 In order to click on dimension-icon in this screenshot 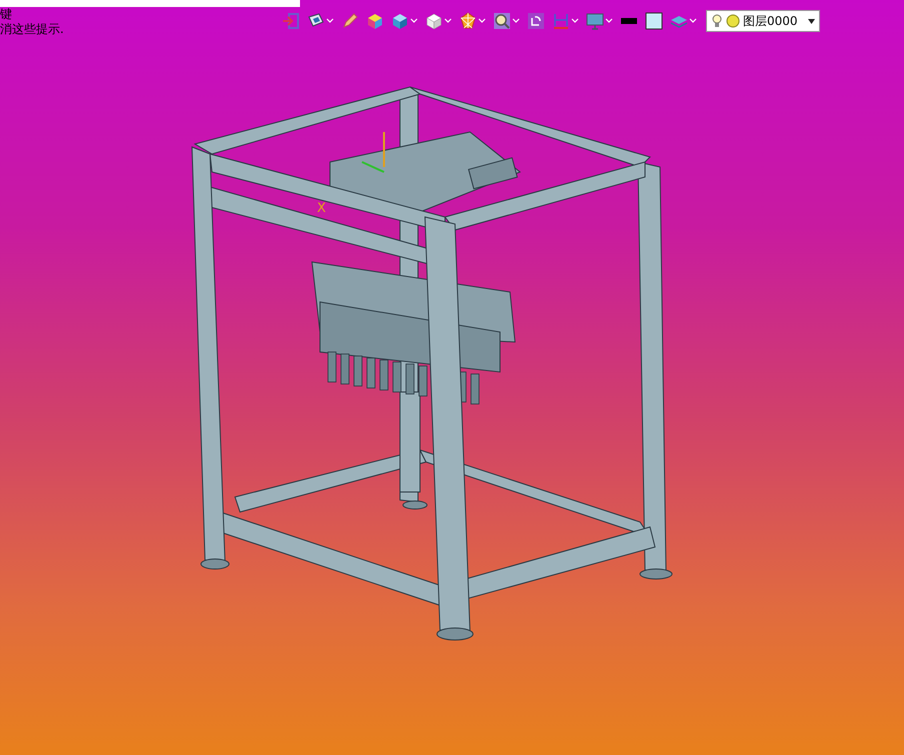, I will do `click(561, 21)`.